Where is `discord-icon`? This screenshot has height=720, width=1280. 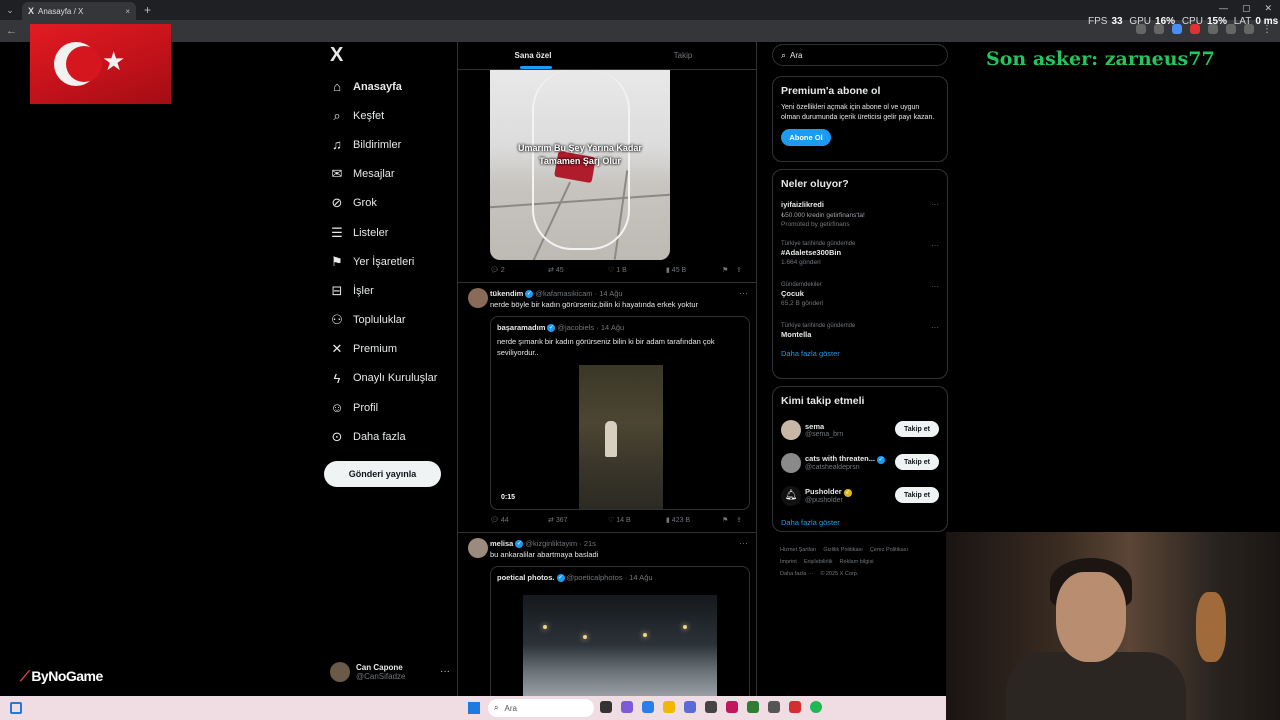 discord-icon is located at coordinates (690, 707).